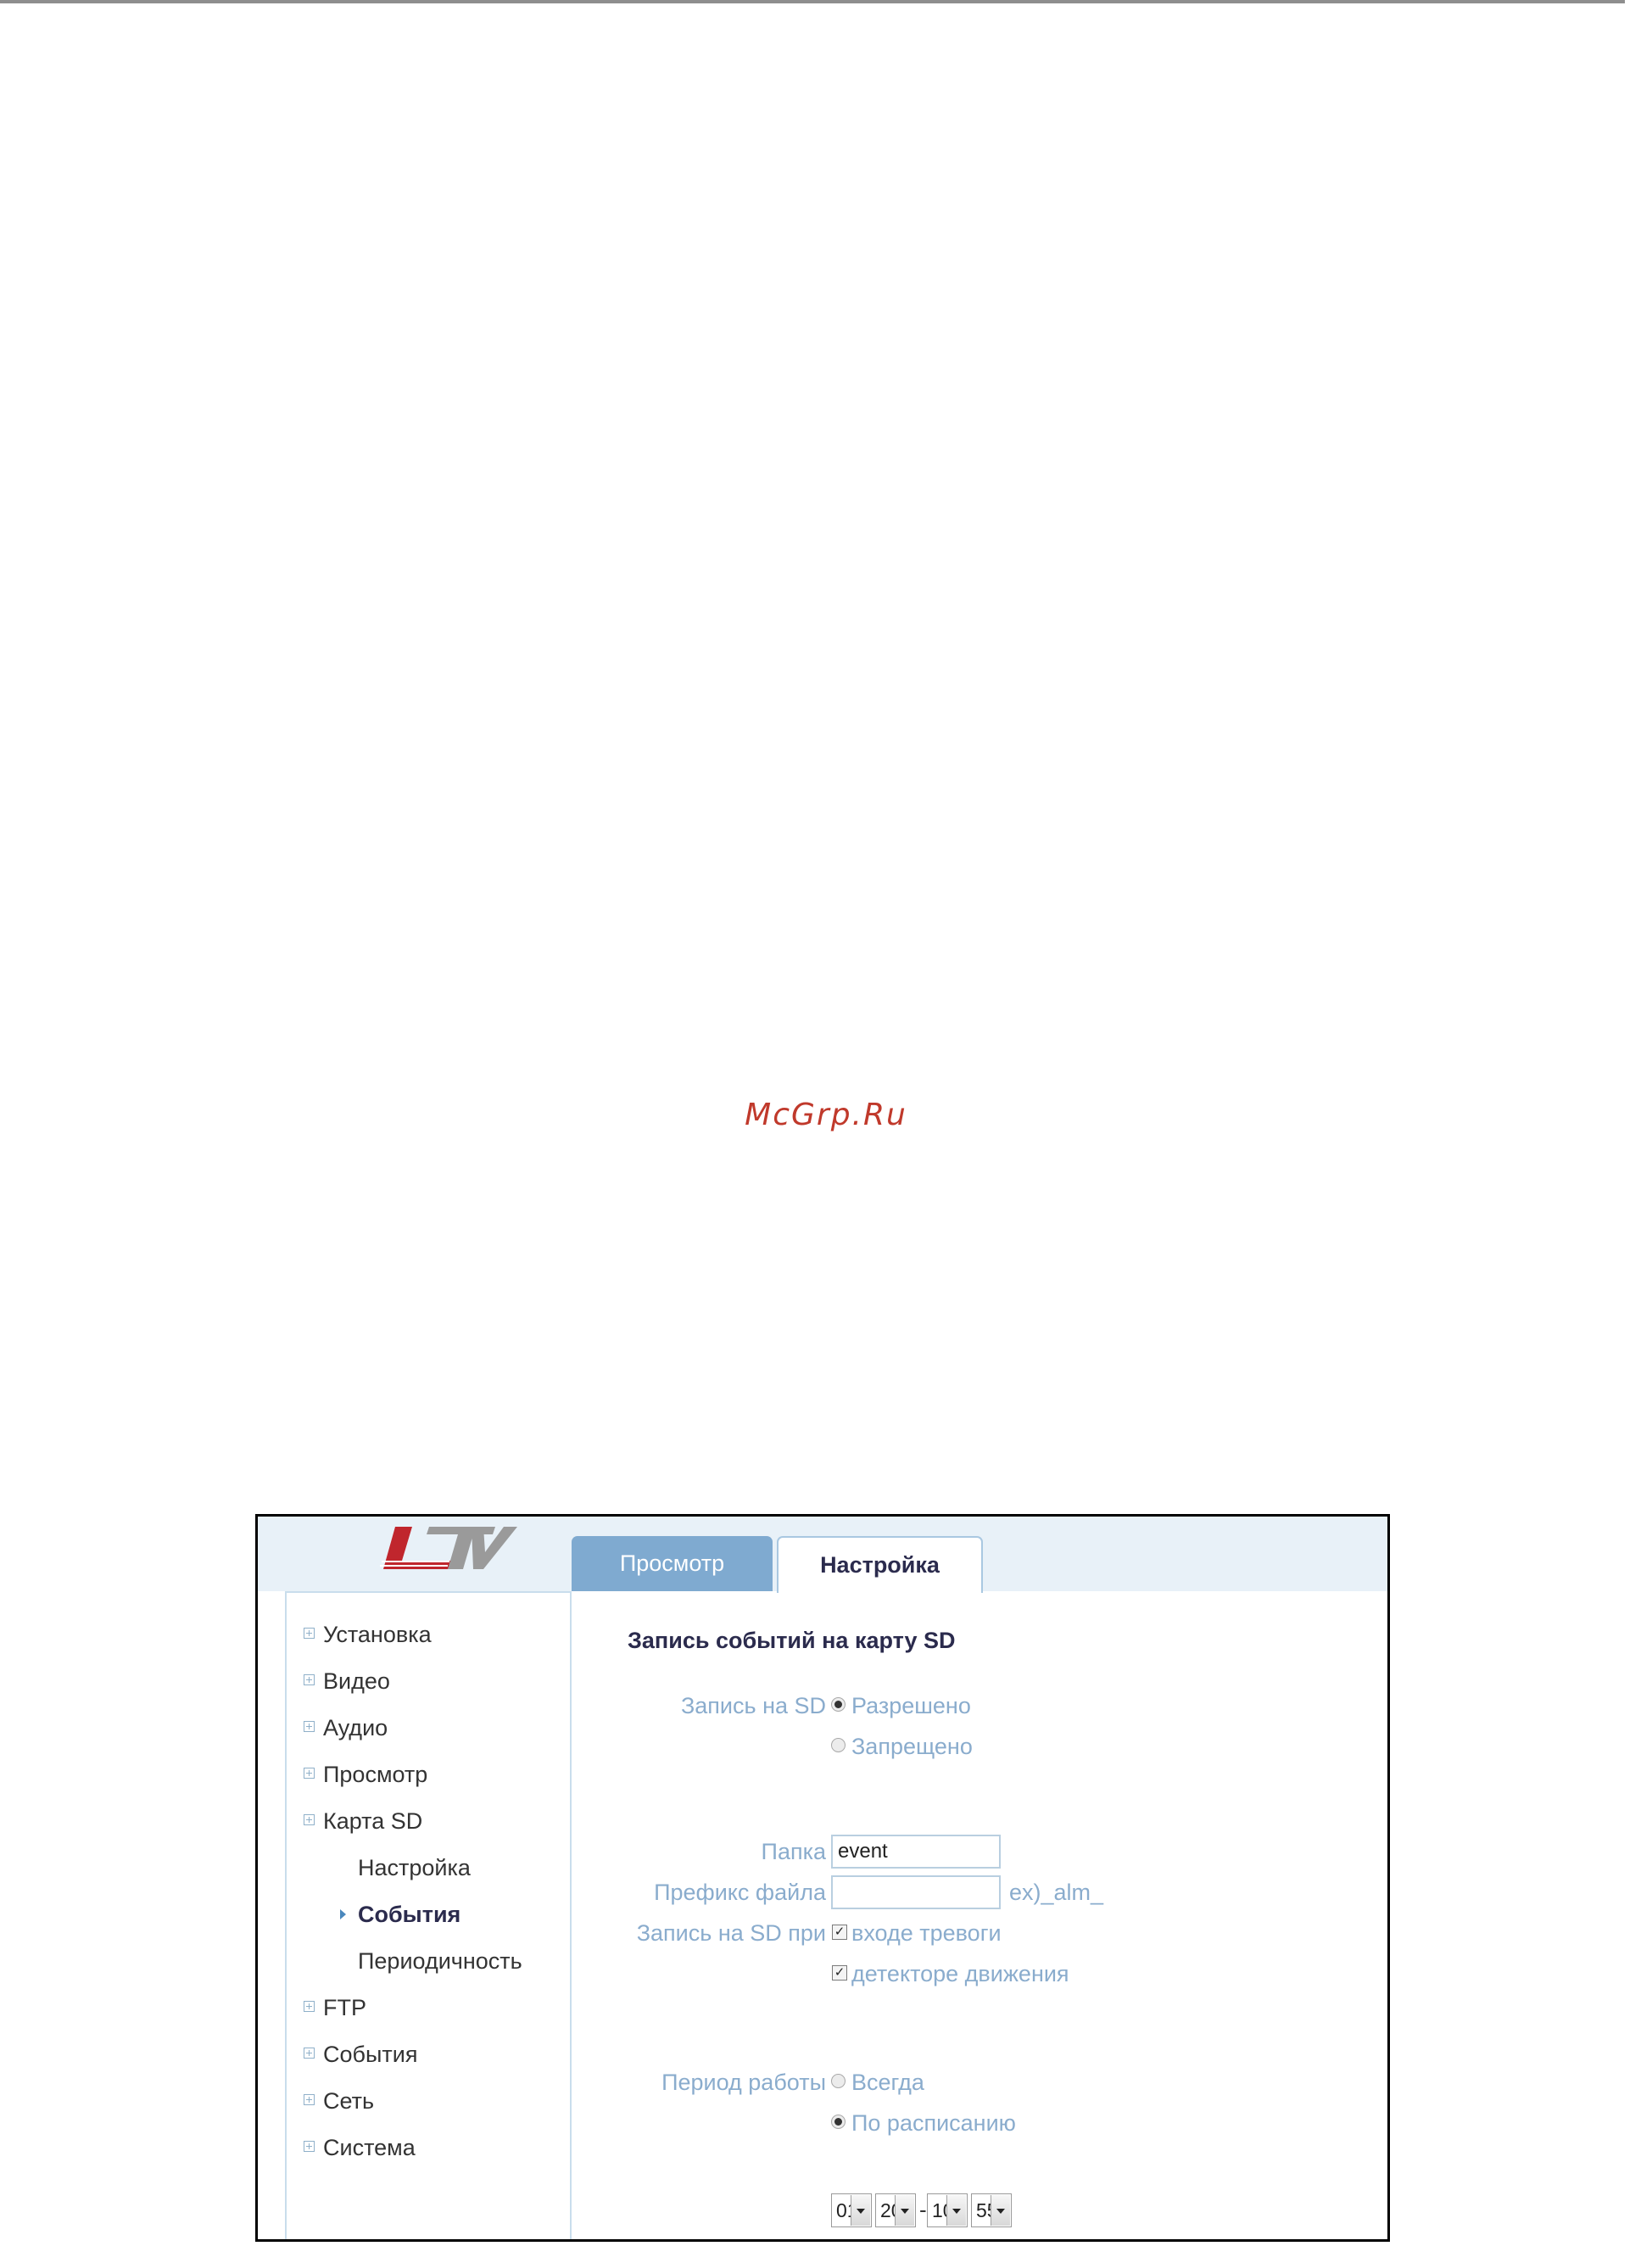  I want to click on sidebar-subitem-sd-events: События, so click(400, 1915).